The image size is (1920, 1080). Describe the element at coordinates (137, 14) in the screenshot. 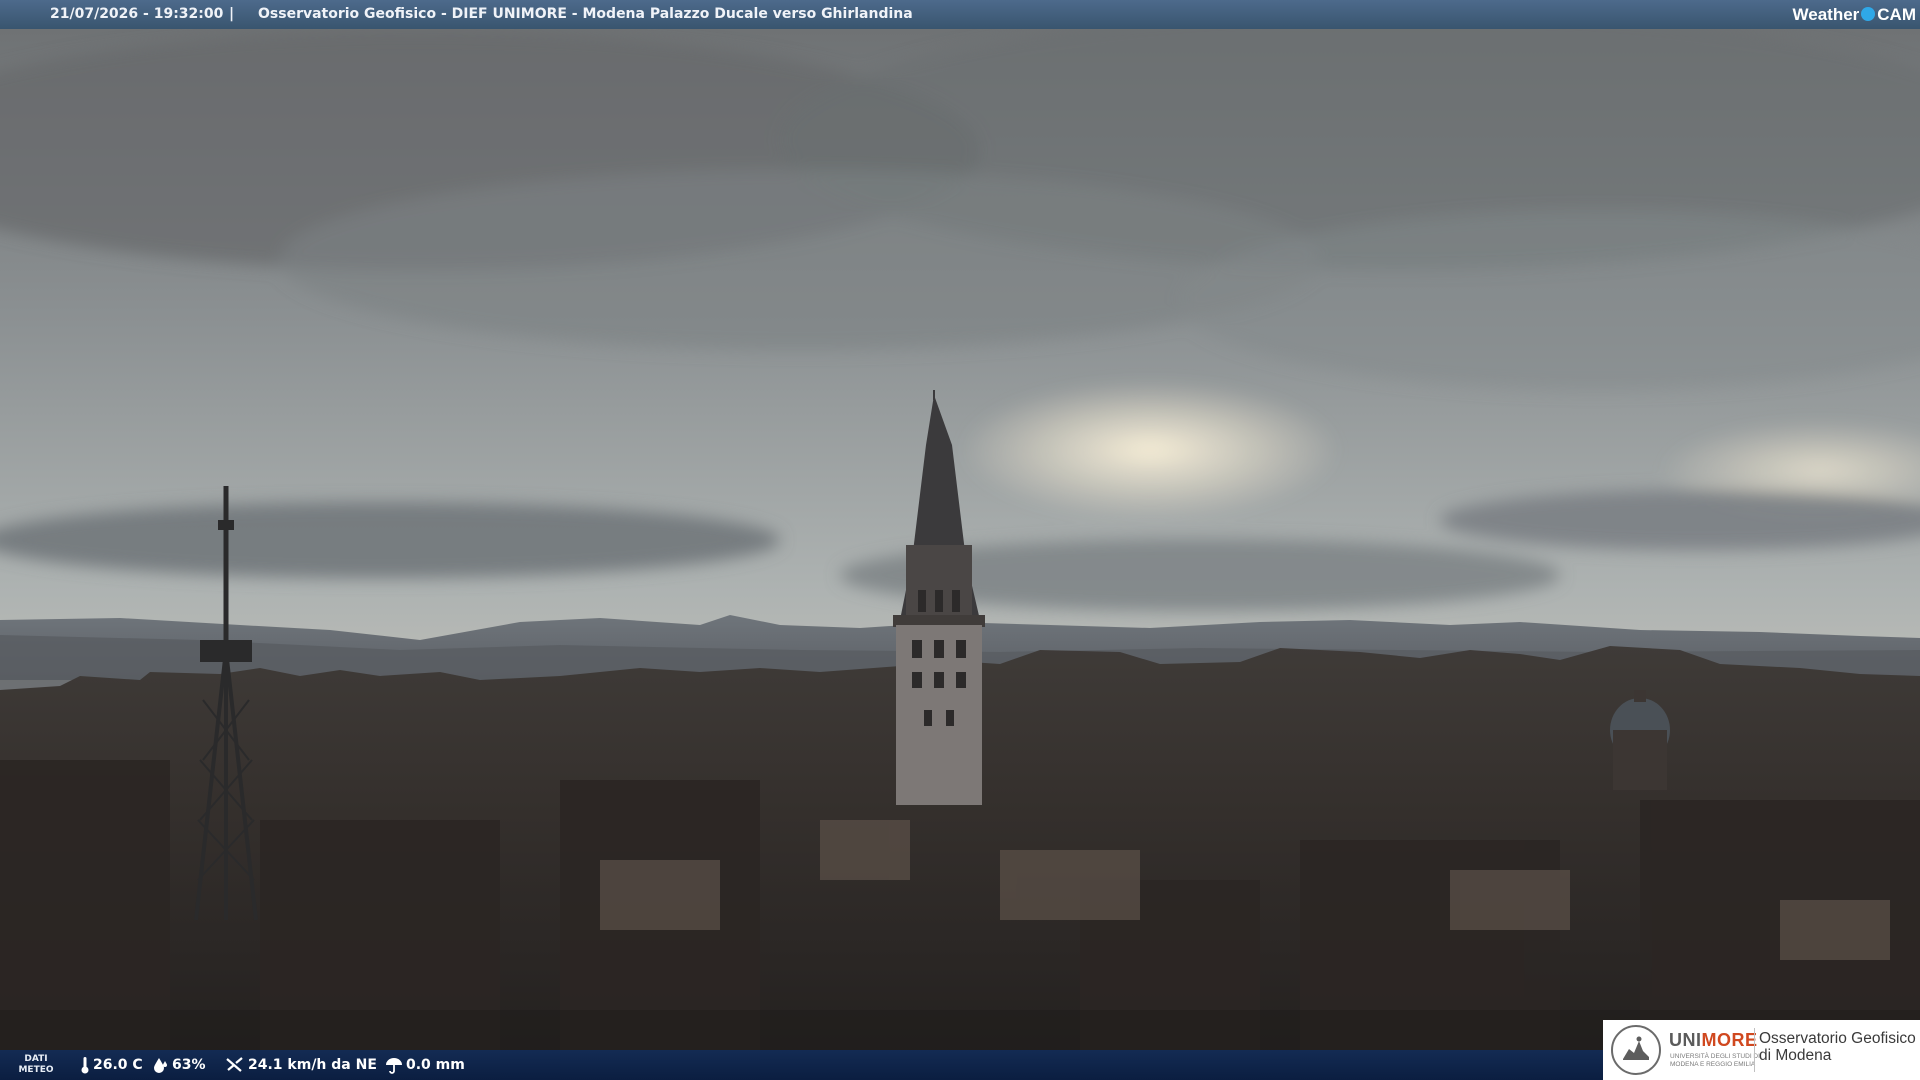

I see `timestamp: 21/07/2026 - 19:32:00` at that location.